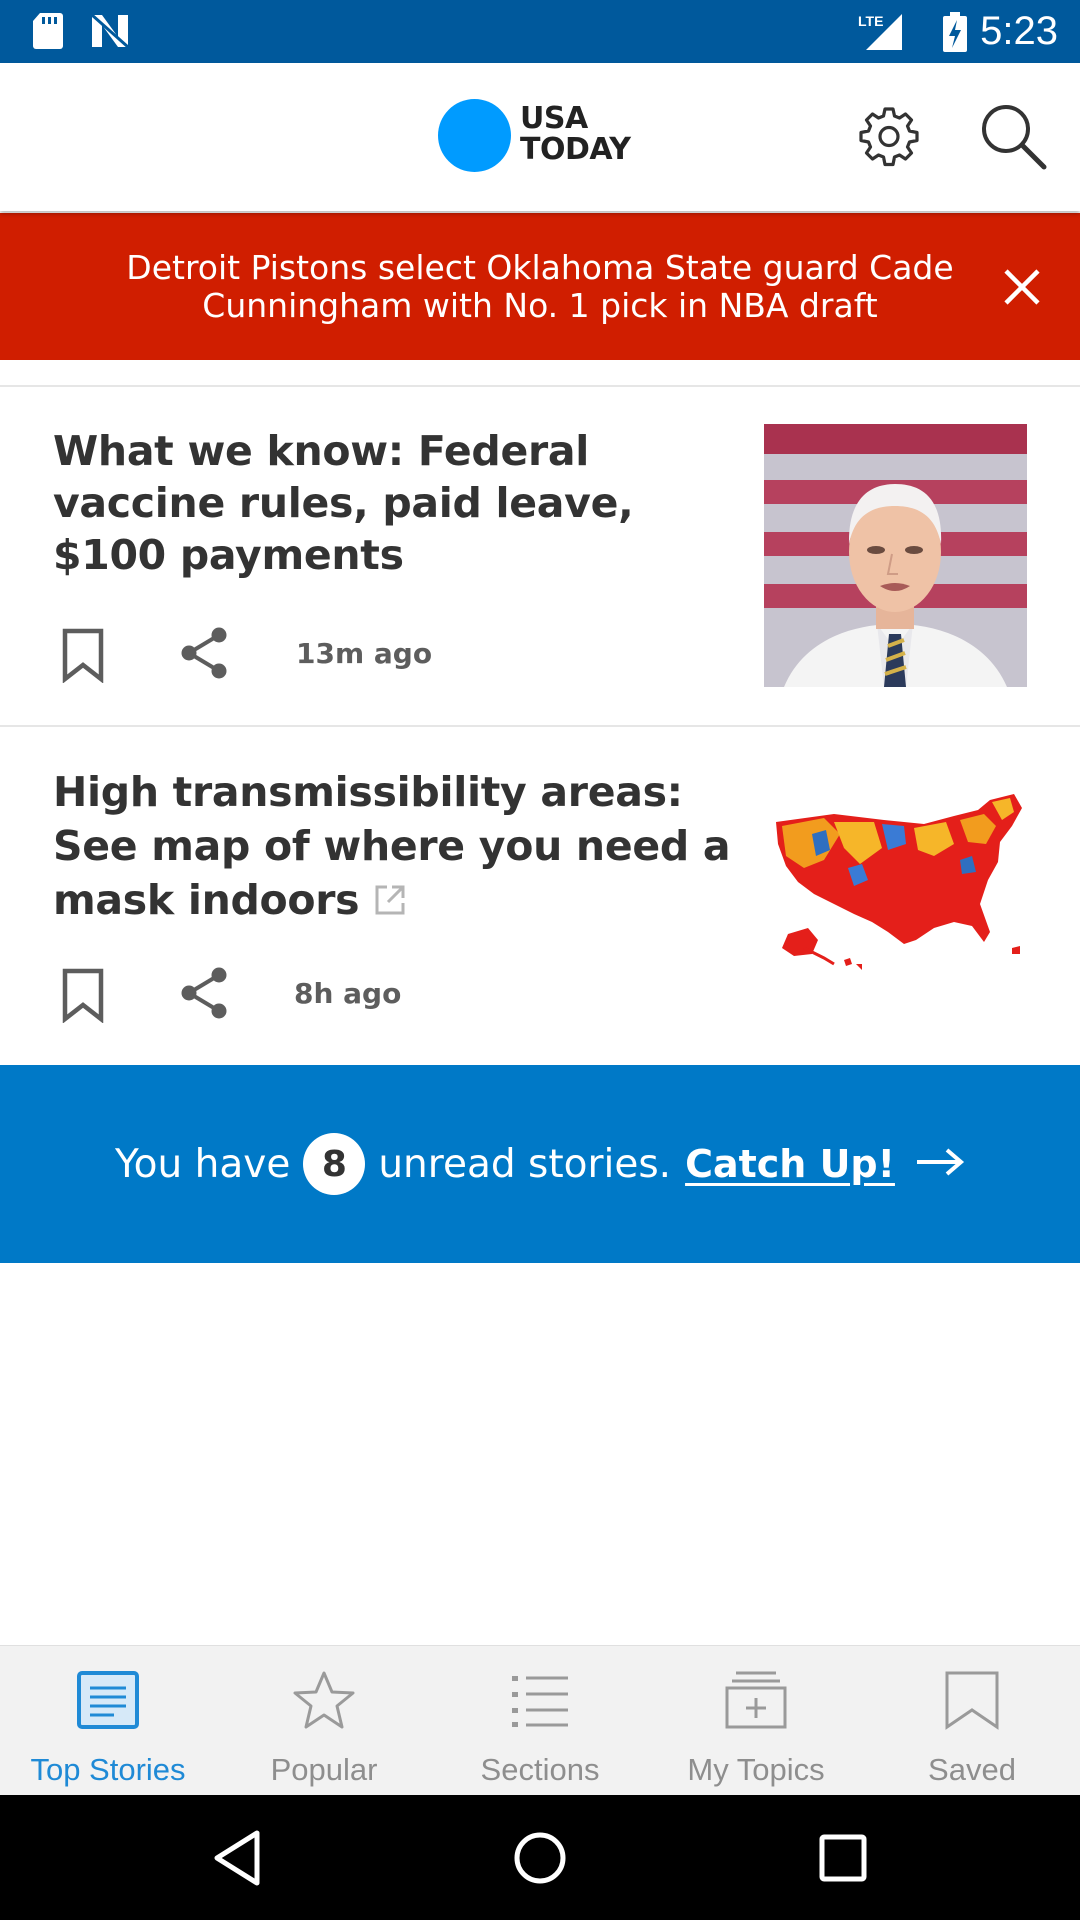  I want to click on us-county-map, so click(895, 895).